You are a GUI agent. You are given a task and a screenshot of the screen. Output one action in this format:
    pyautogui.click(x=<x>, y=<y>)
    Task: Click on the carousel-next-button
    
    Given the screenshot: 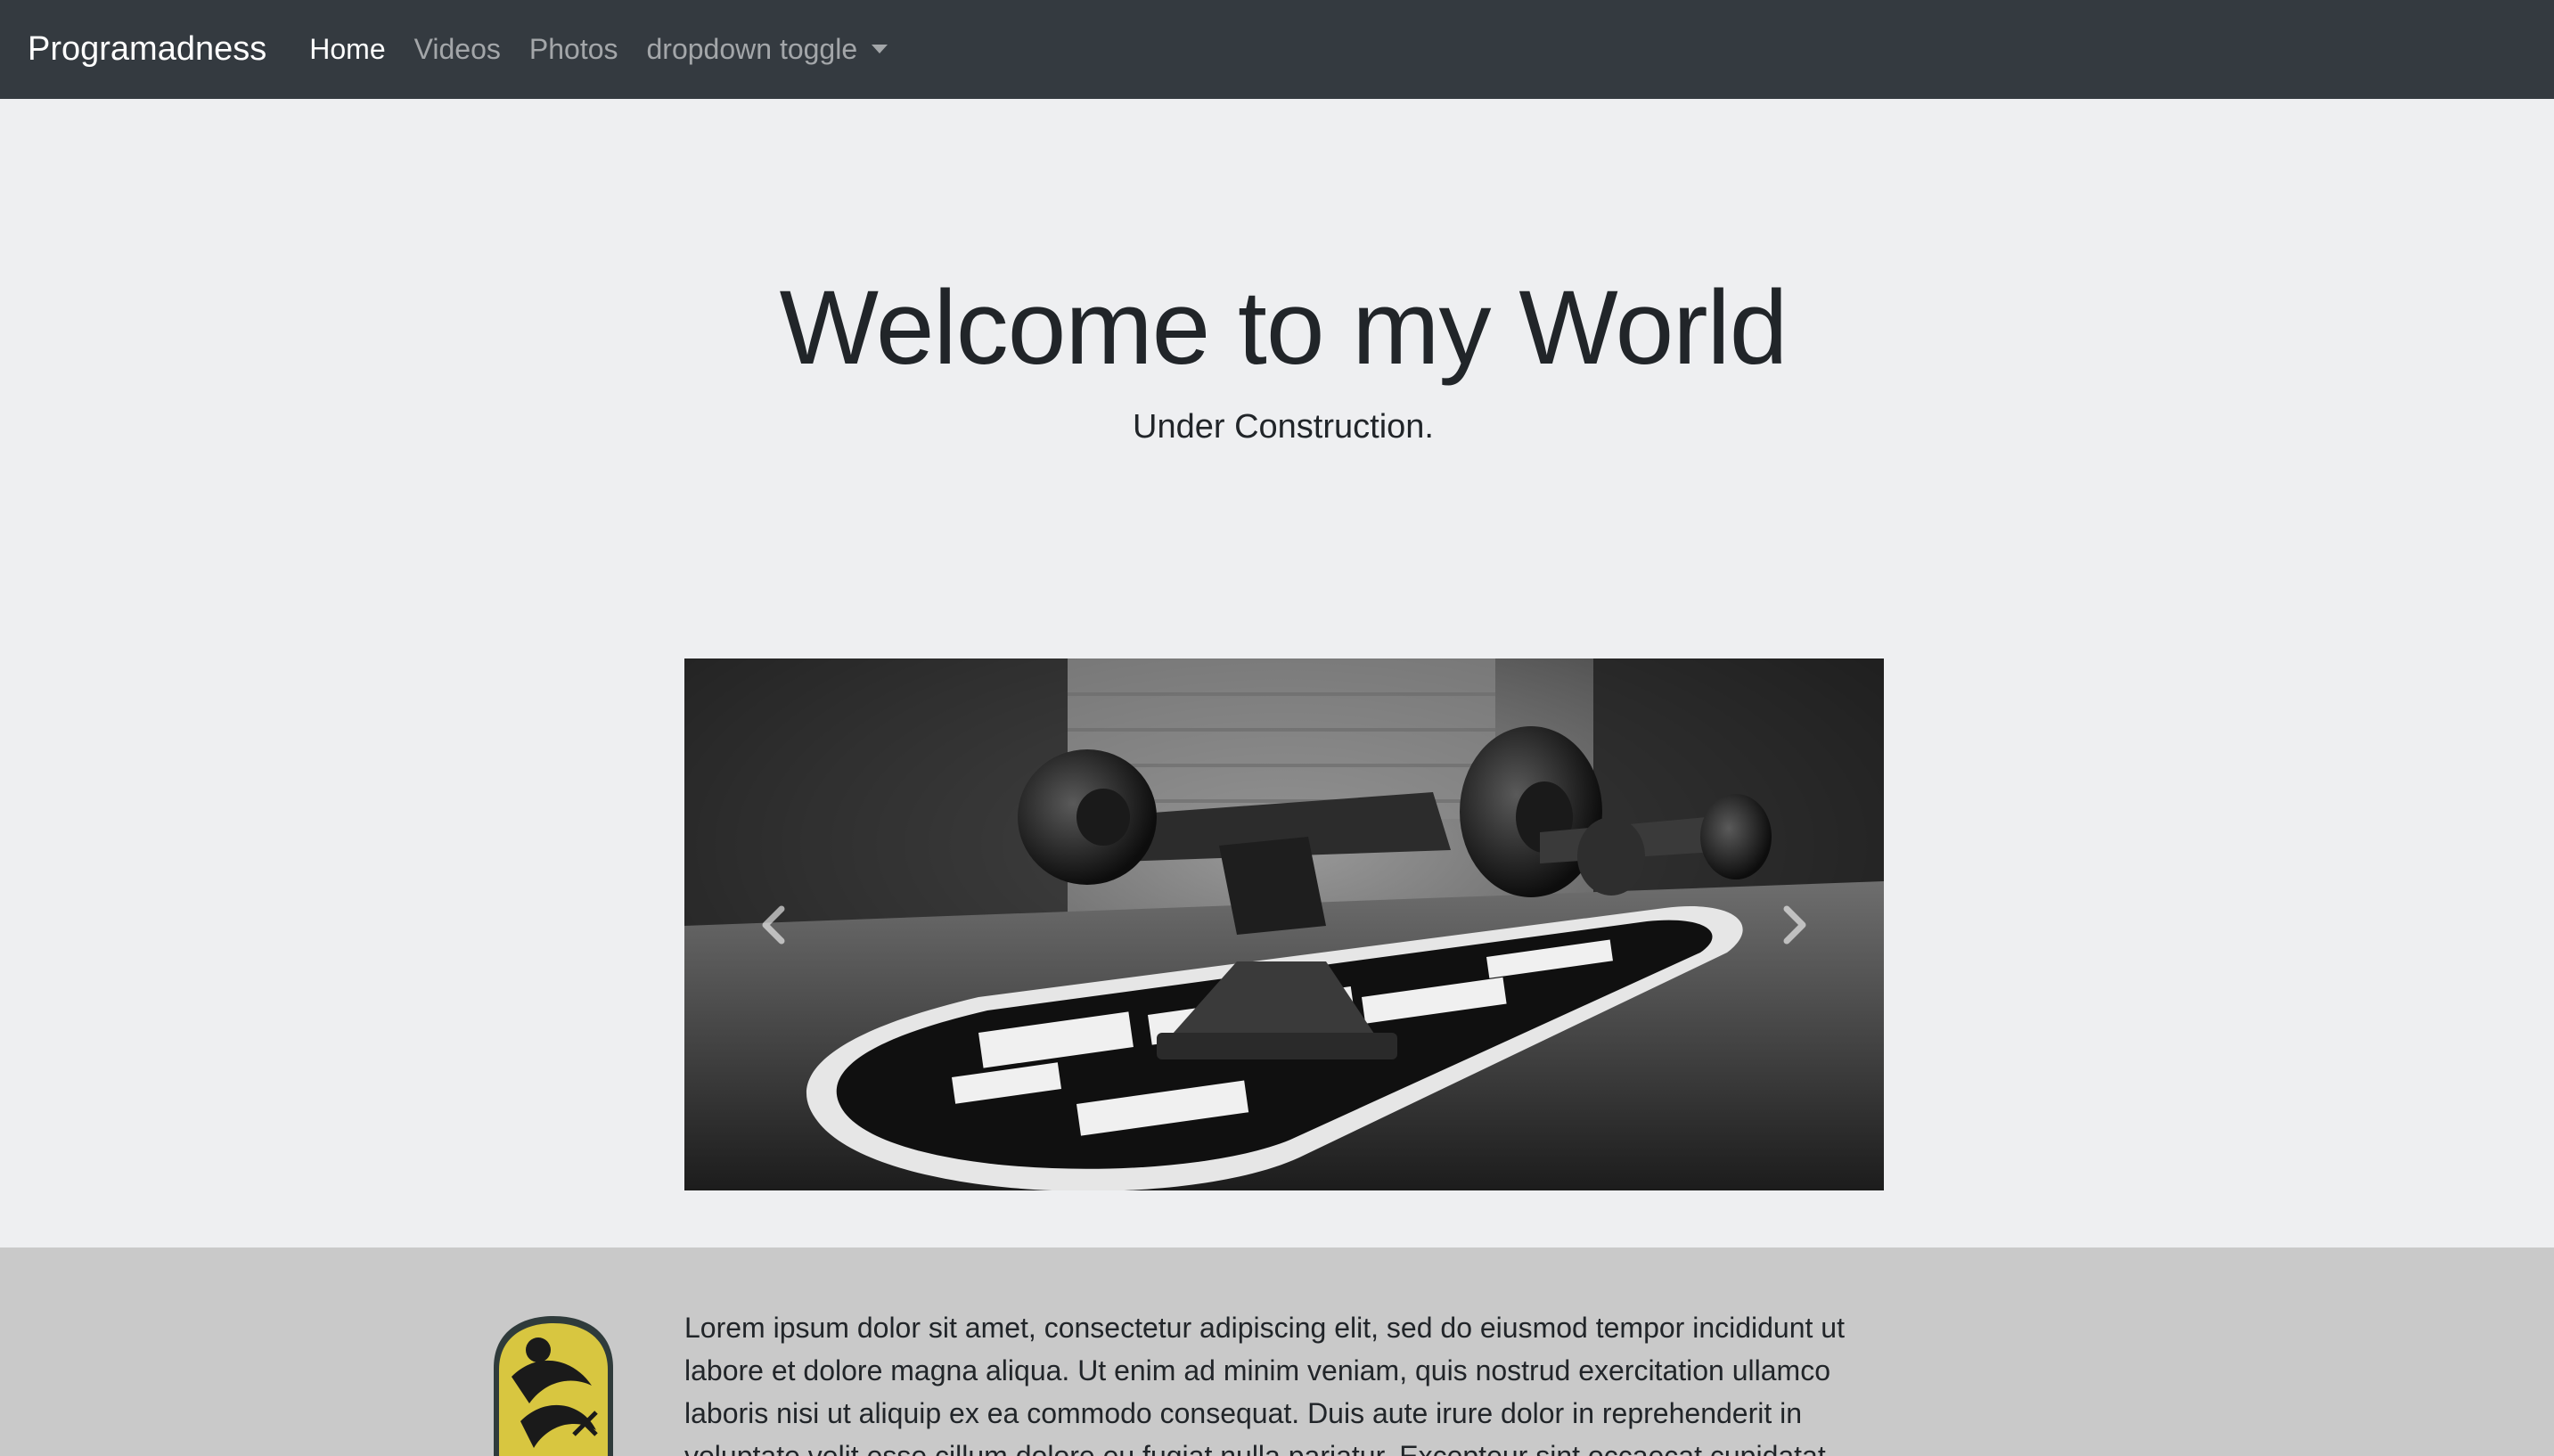 What is the action you would take?
    pyautogui.click(x=1795, y=924)
    